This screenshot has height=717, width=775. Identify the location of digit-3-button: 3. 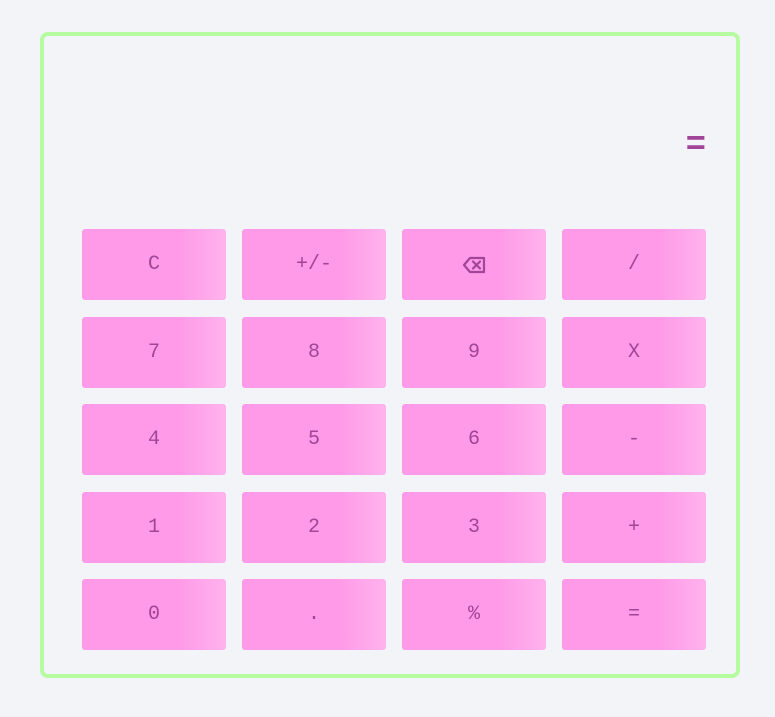
(474, 527).